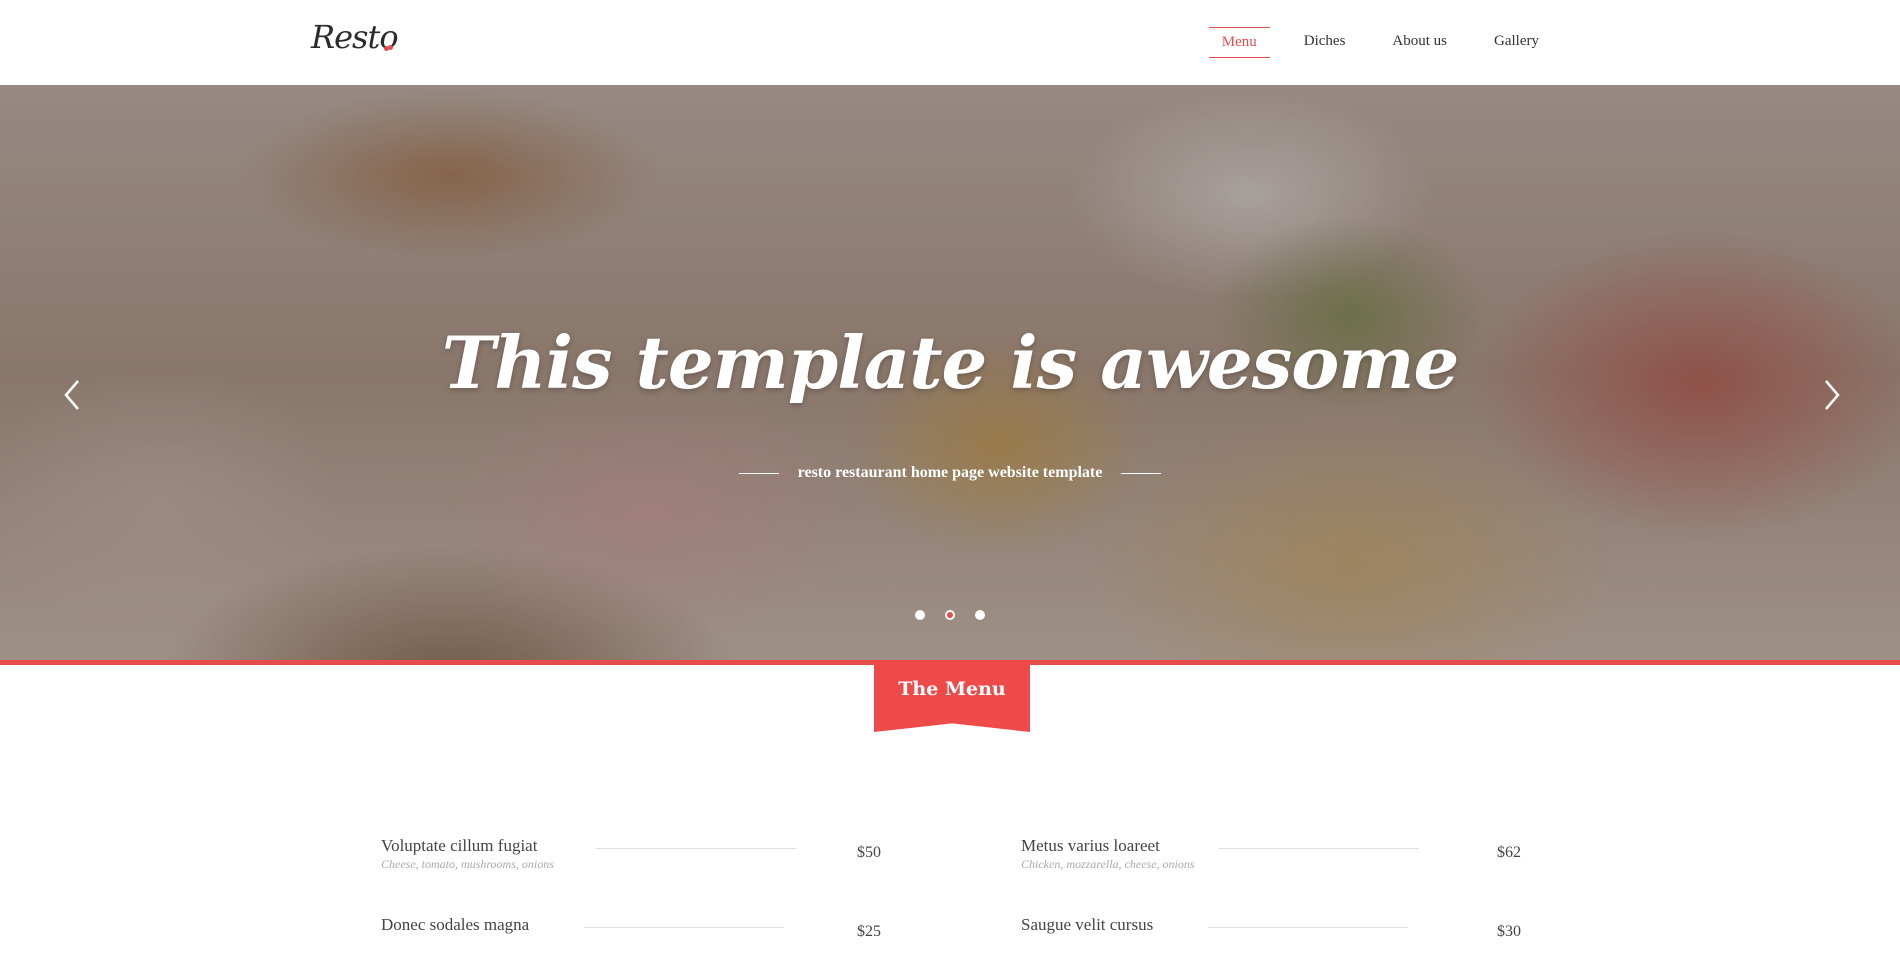  What do you see at coordinates (1087, 924) in the screenshot?
I see `menu-item-name: Saugue velit cursus` at bounding box center [1087, 924].